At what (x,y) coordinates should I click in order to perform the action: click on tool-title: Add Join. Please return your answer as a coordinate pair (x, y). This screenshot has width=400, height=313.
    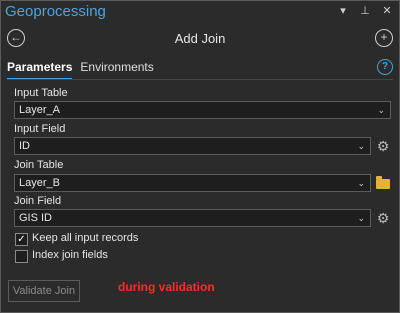
    Looking at the image, I should click on (200, 38).